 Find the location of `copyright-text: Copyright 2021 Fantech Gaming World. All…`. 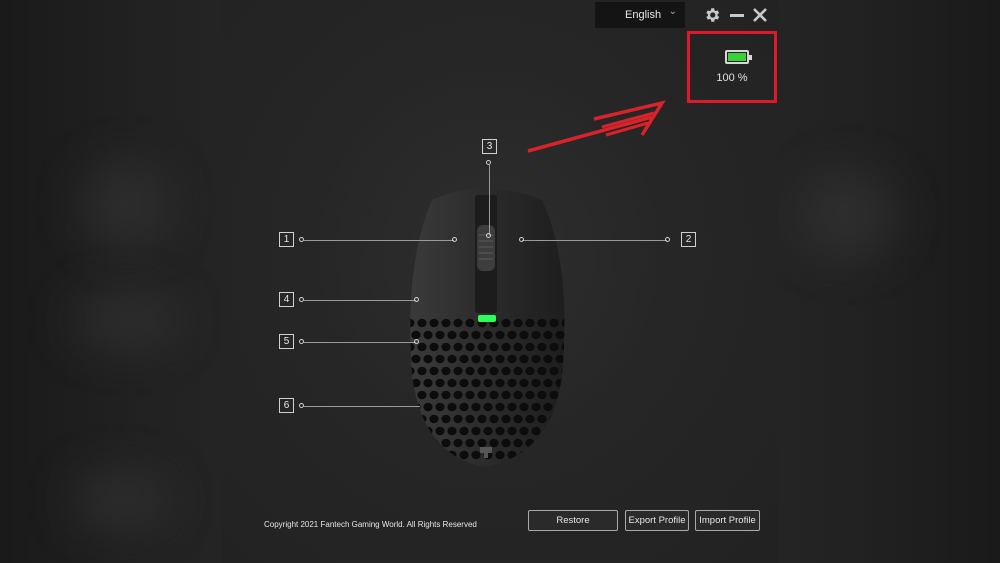

copyright-text: Copyright 2021 Fantech Gaming World. All… is located at coordinates (370, 524).